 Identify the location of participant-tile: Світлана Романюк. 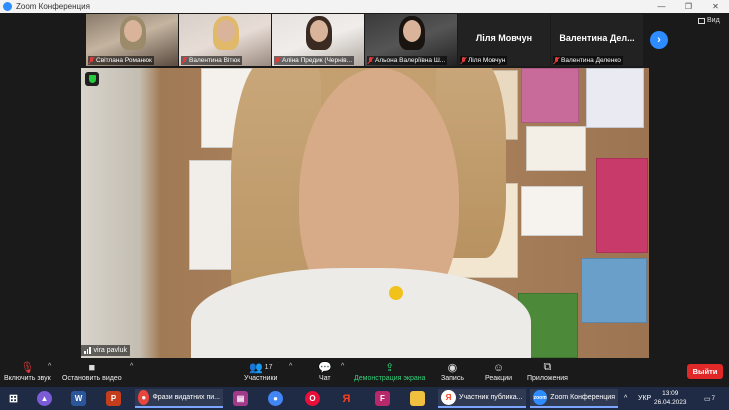
(132, 40).